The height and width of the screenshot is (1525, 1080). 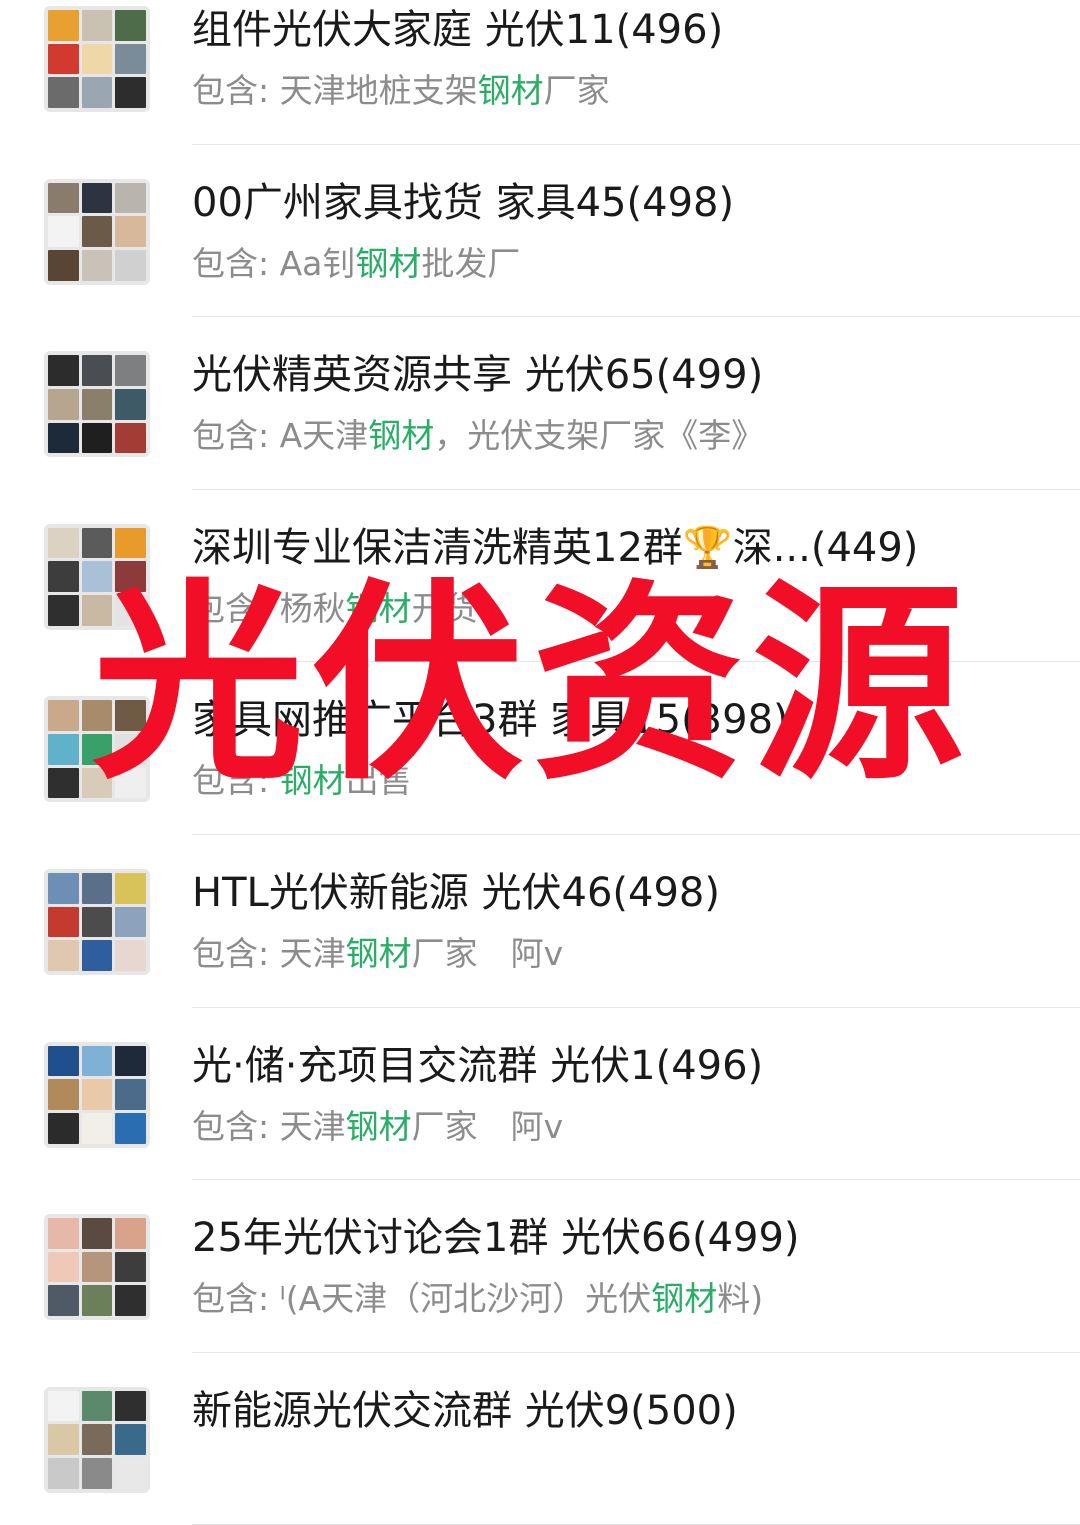 I want to click on match-suffix: 料), so click(x=740, y=1299).